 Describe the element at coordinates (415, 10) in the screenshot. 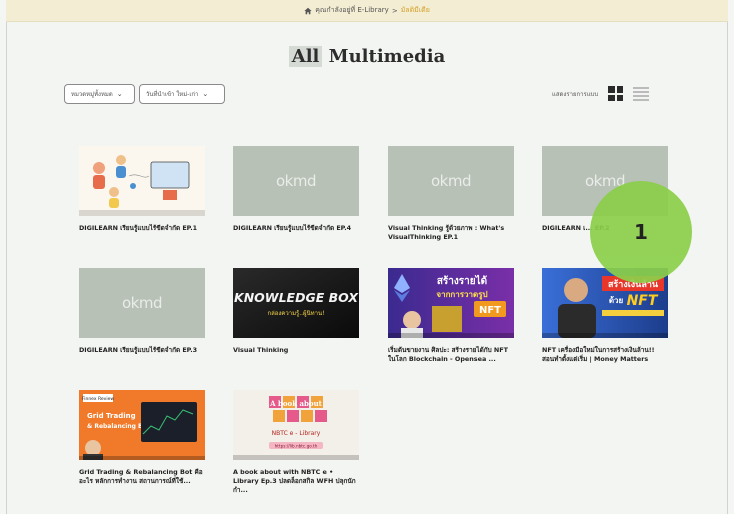

I see `breadcrumb-current: มัลติมีเดีย` at that location.